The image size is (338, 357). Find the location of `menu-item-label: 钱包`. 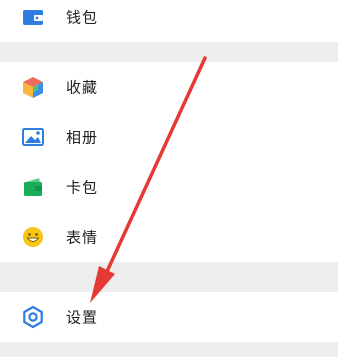

menu-item-label: 钱包 is located at coordinates (82, 17).